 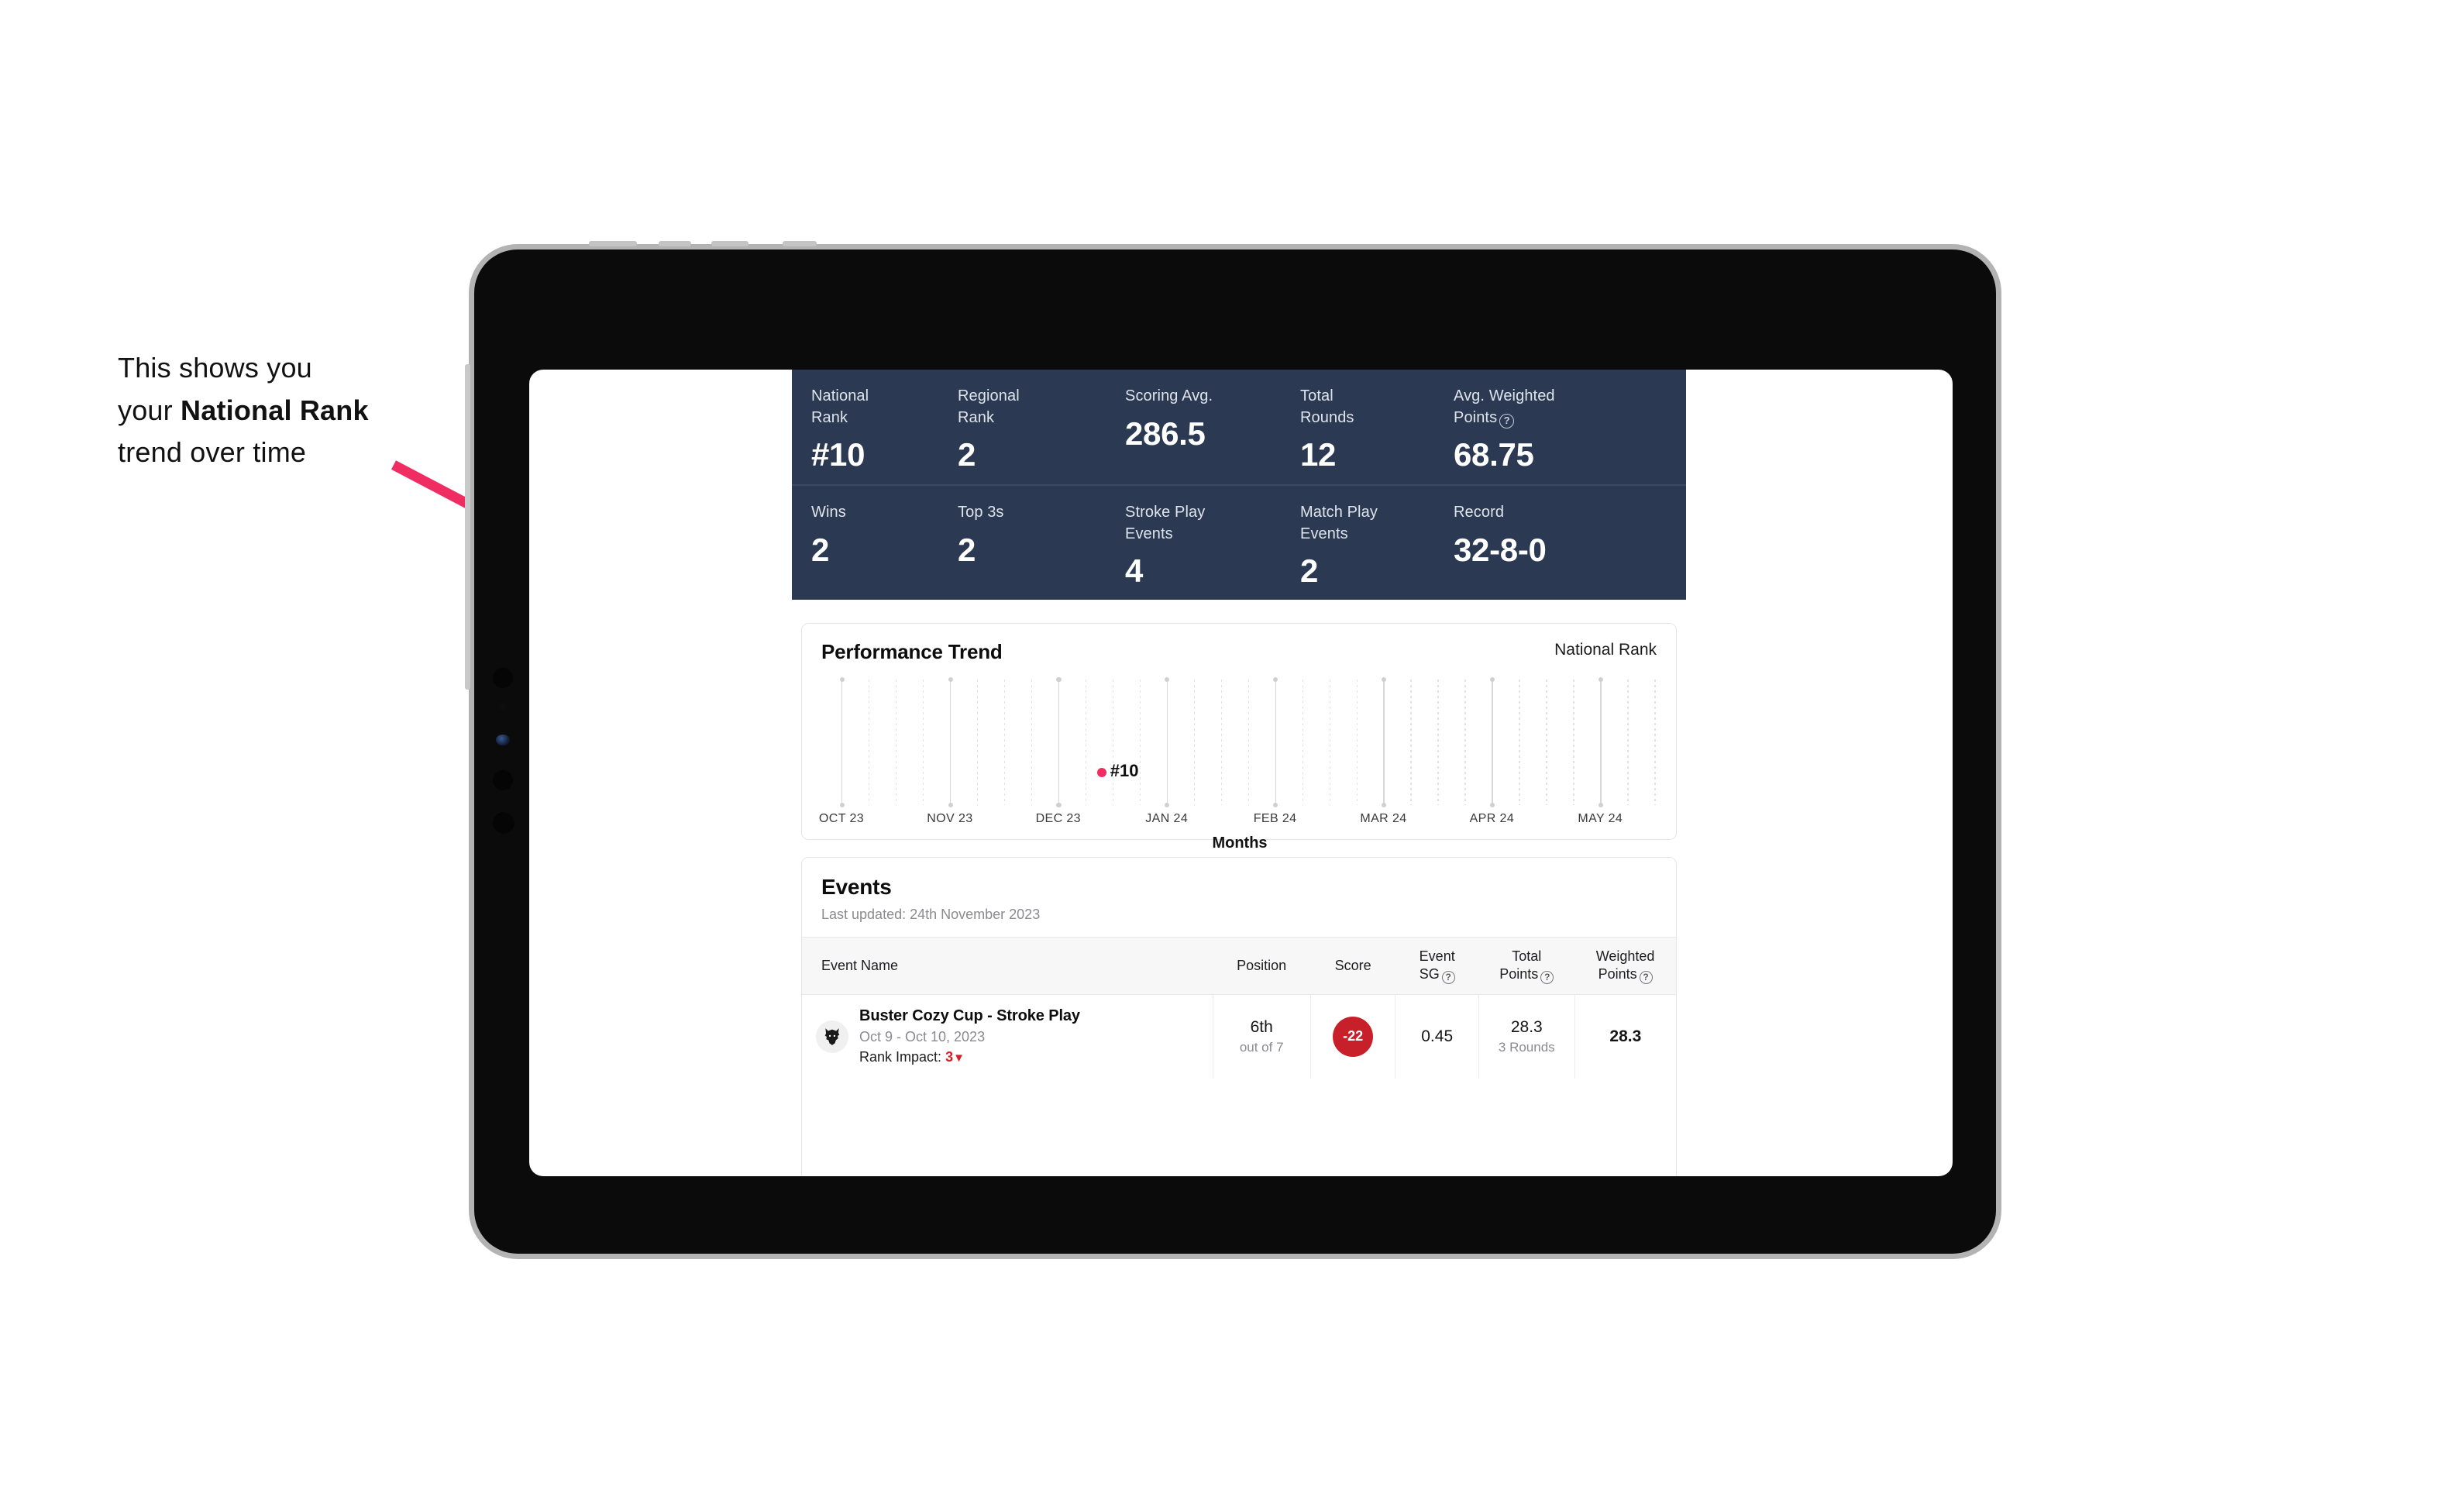 I want to click on column-header-event-sg: Event SG?, so click(x=1437, y=966).